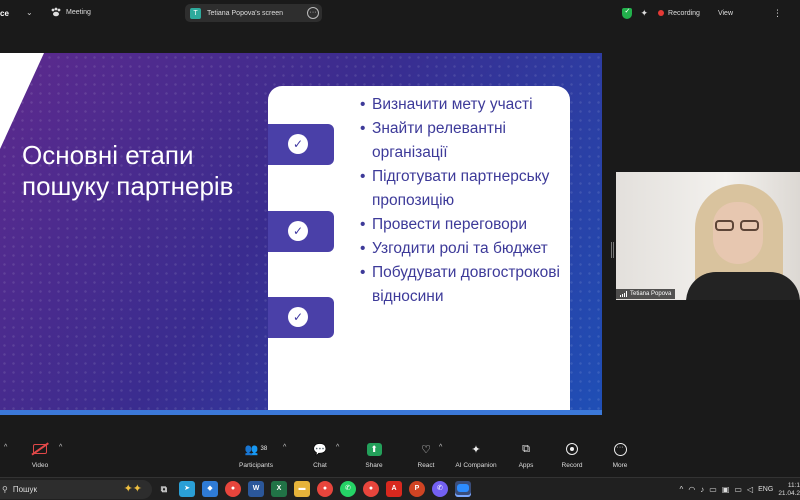 The image size is (800, 500). What do you see at coordinates (765, 489) in the screenshot?
I see `language-indicator: ENG` at bounding box center [765, 489].